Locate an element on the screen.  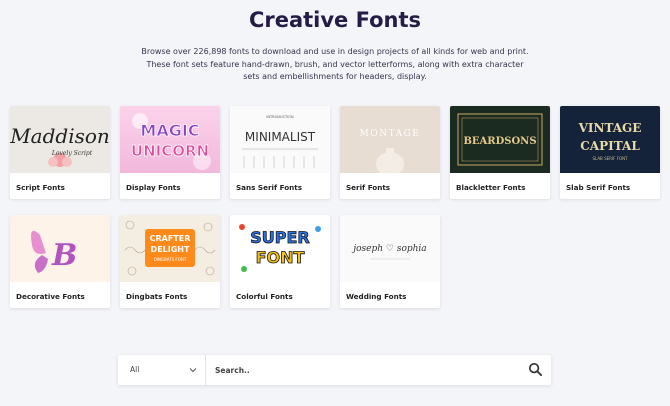
category-label: Decorative Fonts is located at coordinates (50, 296).